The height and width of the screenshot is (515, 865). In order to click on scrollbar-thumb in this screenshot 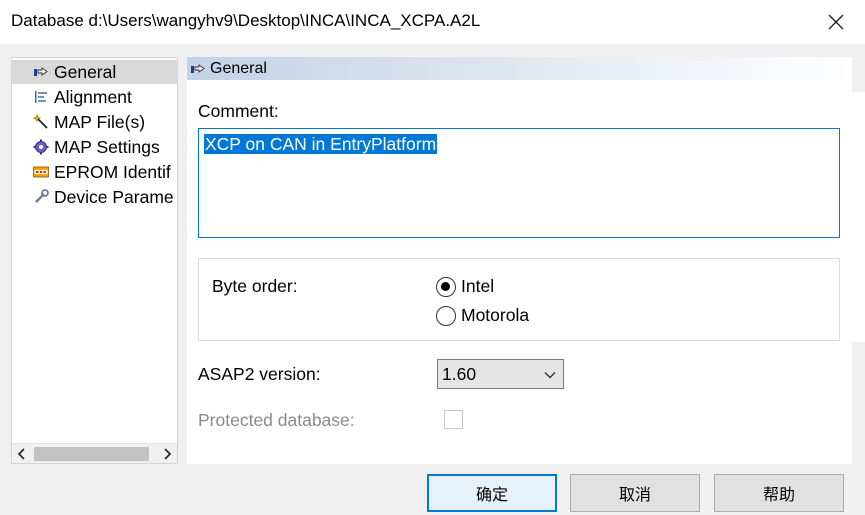, I will do `click(91, 454)`.